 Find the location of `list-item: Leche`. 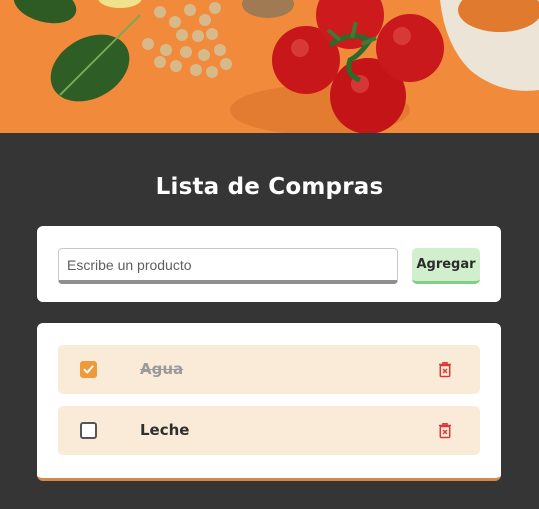

list-item: Leche is located at coordinates (269, 430).